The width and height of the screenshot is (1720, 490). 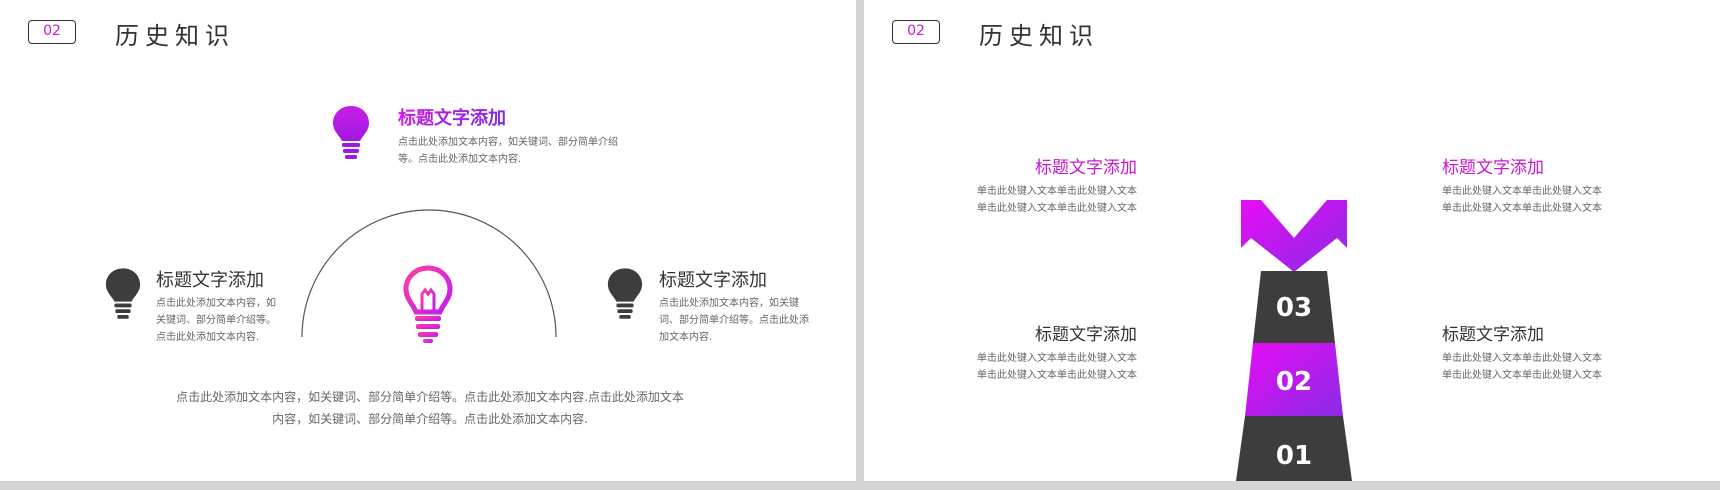 What do you see at coordinates (1294, 382) in the screenshot?
I see `level-02-label: 02` at bounding box center [1294, 382].